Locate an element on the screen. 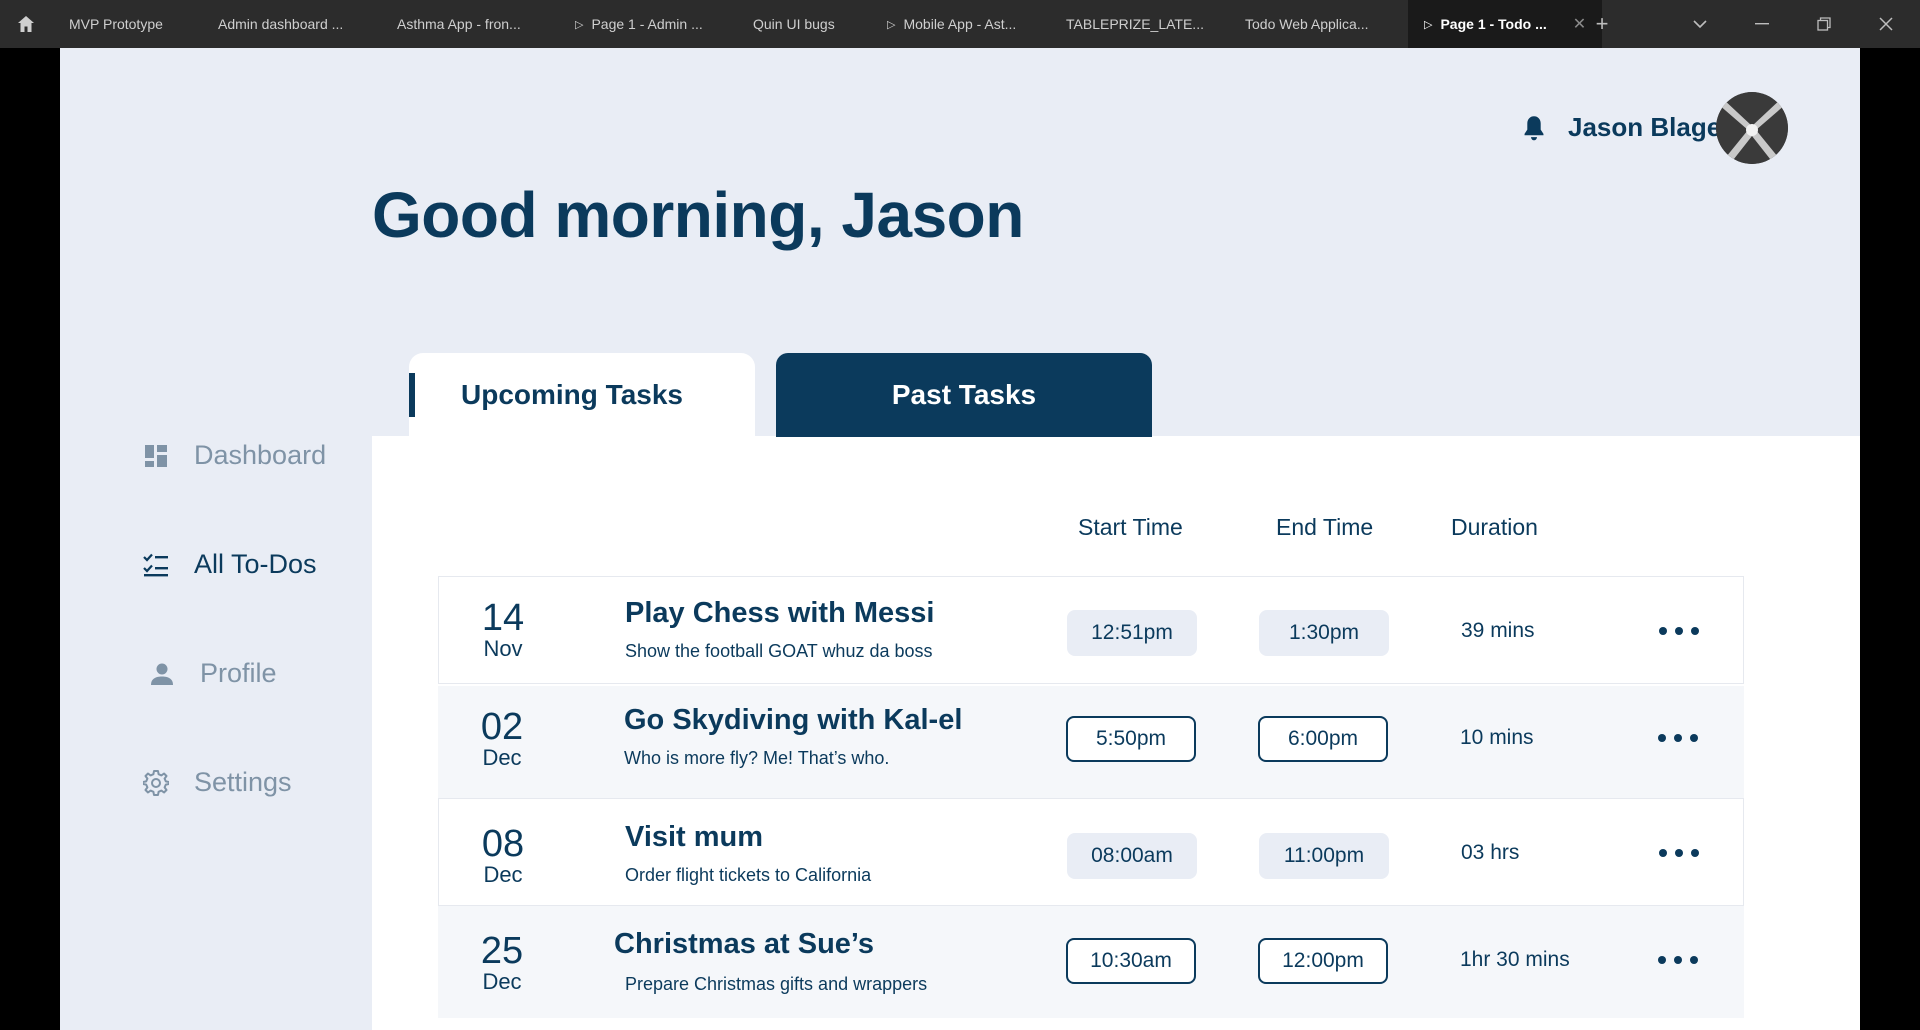  browser-tab-active: ▷ Page 1 - Todo ... ✕ is located at coordinates (1505, 24).